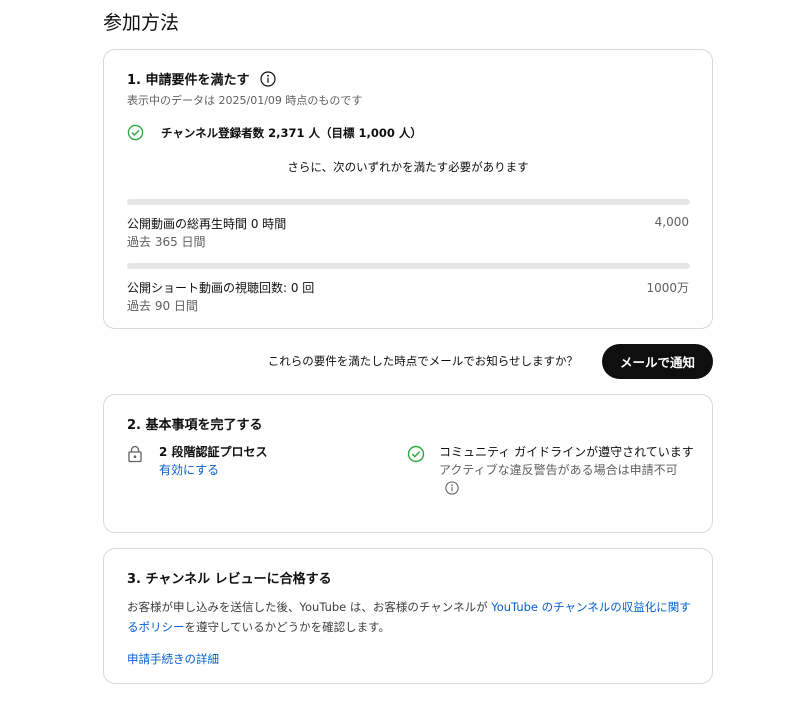 This screenshot has height=701, width=800. I want to click on requirements-title-row: 1. 申請要件を満たす, so click(201, 78).